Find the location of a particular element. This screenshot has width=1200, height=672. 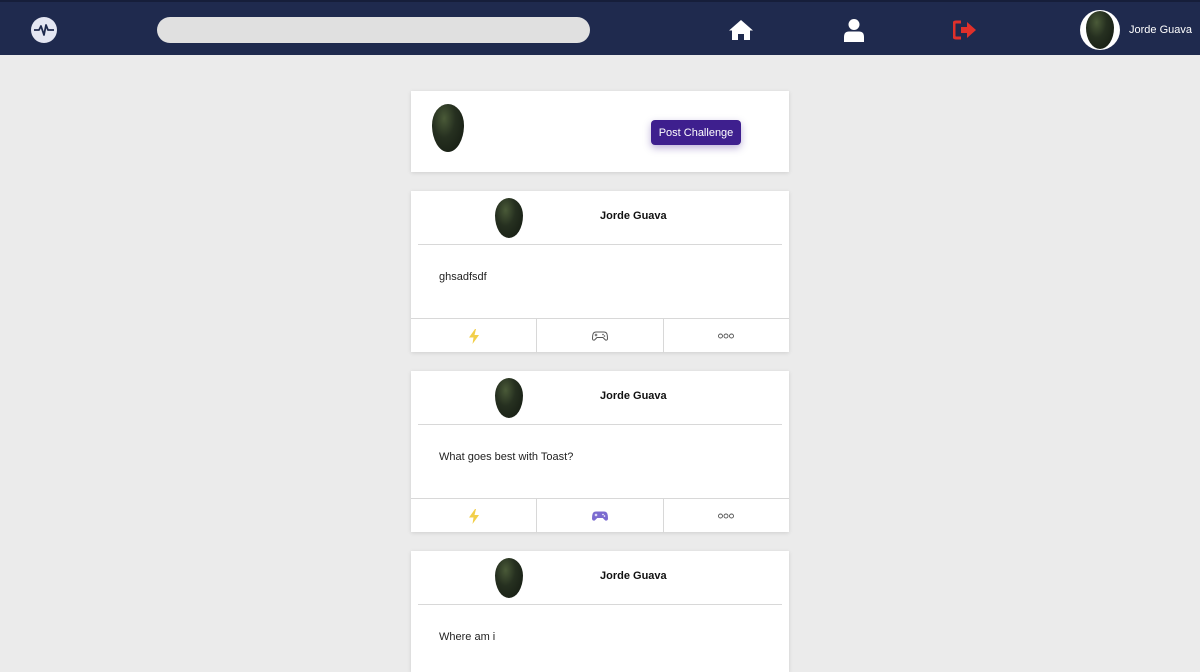

post-text: Where am i is located at coordinates (467, 637).